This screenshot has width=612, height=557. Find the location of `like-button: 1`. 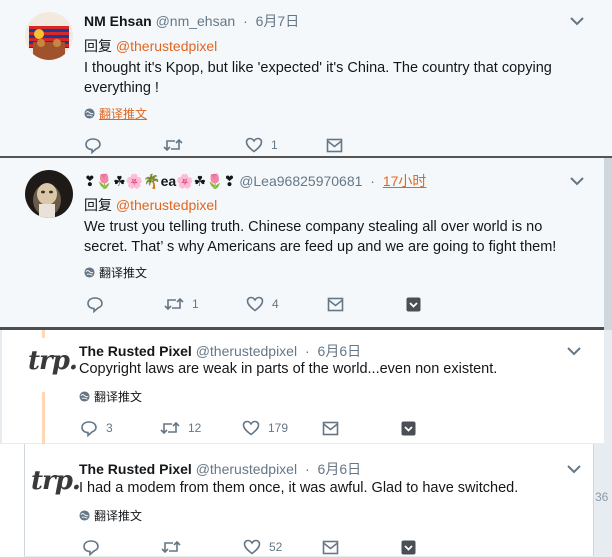

like-button: 1 is located at coordinates (261, 145).